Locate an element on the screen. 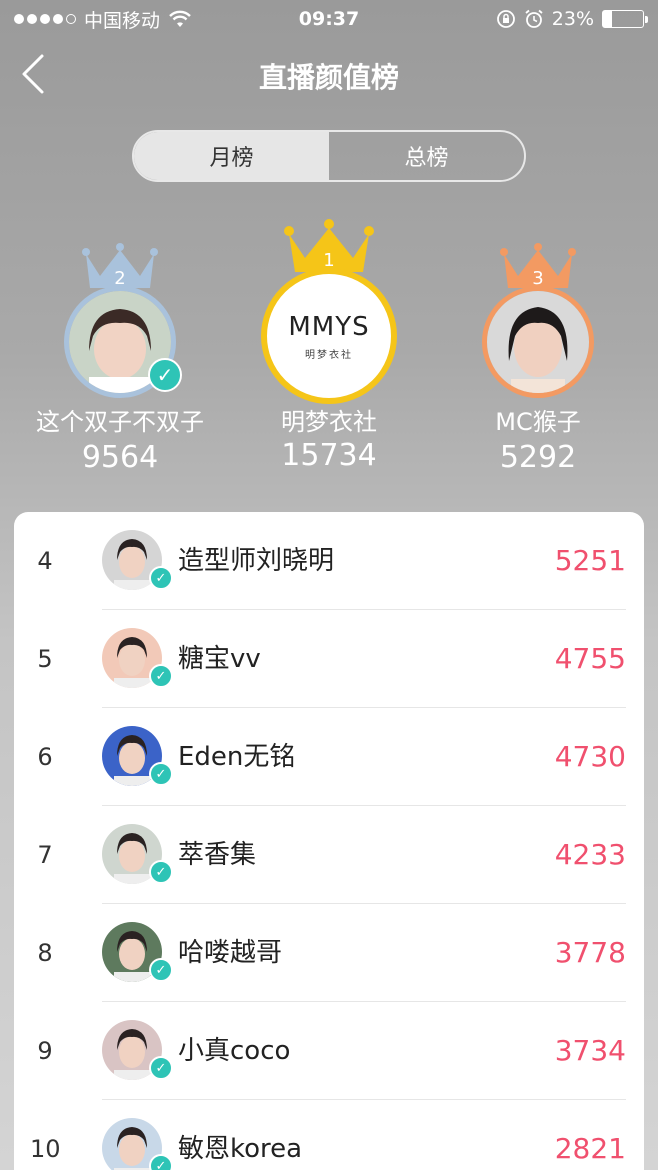 The width and height of the screenshot is (658, 1170). user-name: 敏恩korea is located at coordinates (240, 1149).